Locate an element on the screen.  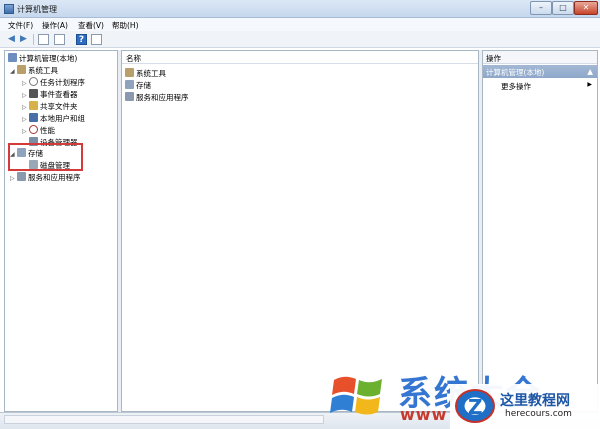
list-item: 存储 is located at coordinates (138, 85).